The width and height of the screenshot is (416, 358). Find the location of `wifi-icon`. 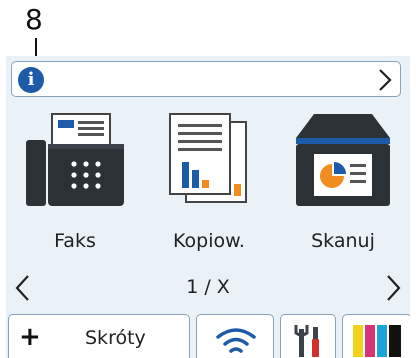

wifi-icon is located at coordinates (236, 340).